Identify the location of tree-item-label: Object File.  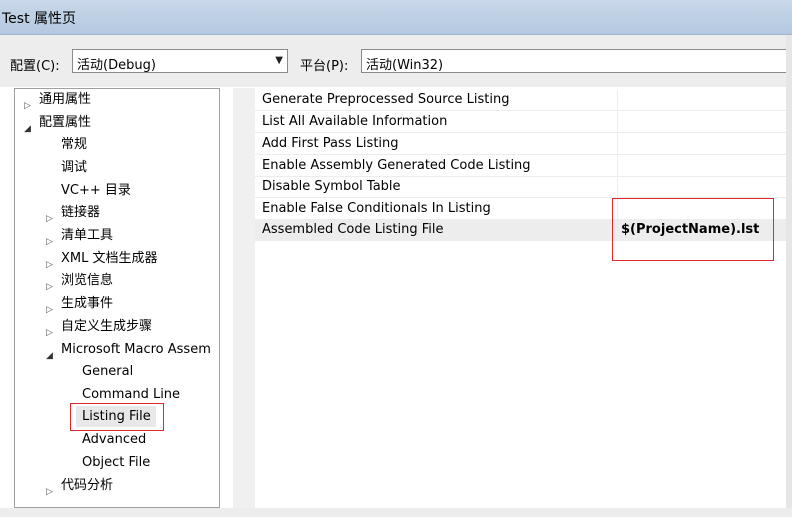
(116, 462).